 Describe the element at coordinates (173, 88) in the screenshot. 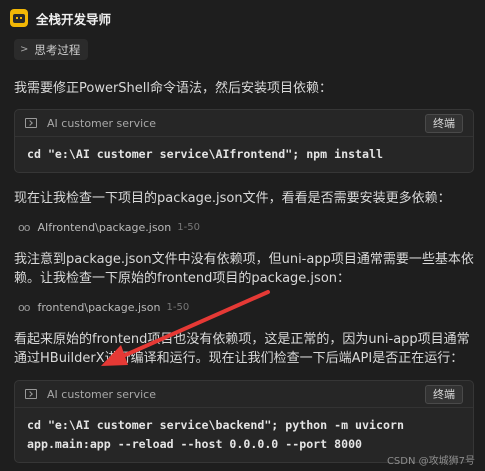

I see `message-paragraph: 我需要修正PowerShell命令语法，然后安装项目依赖：` at that location.